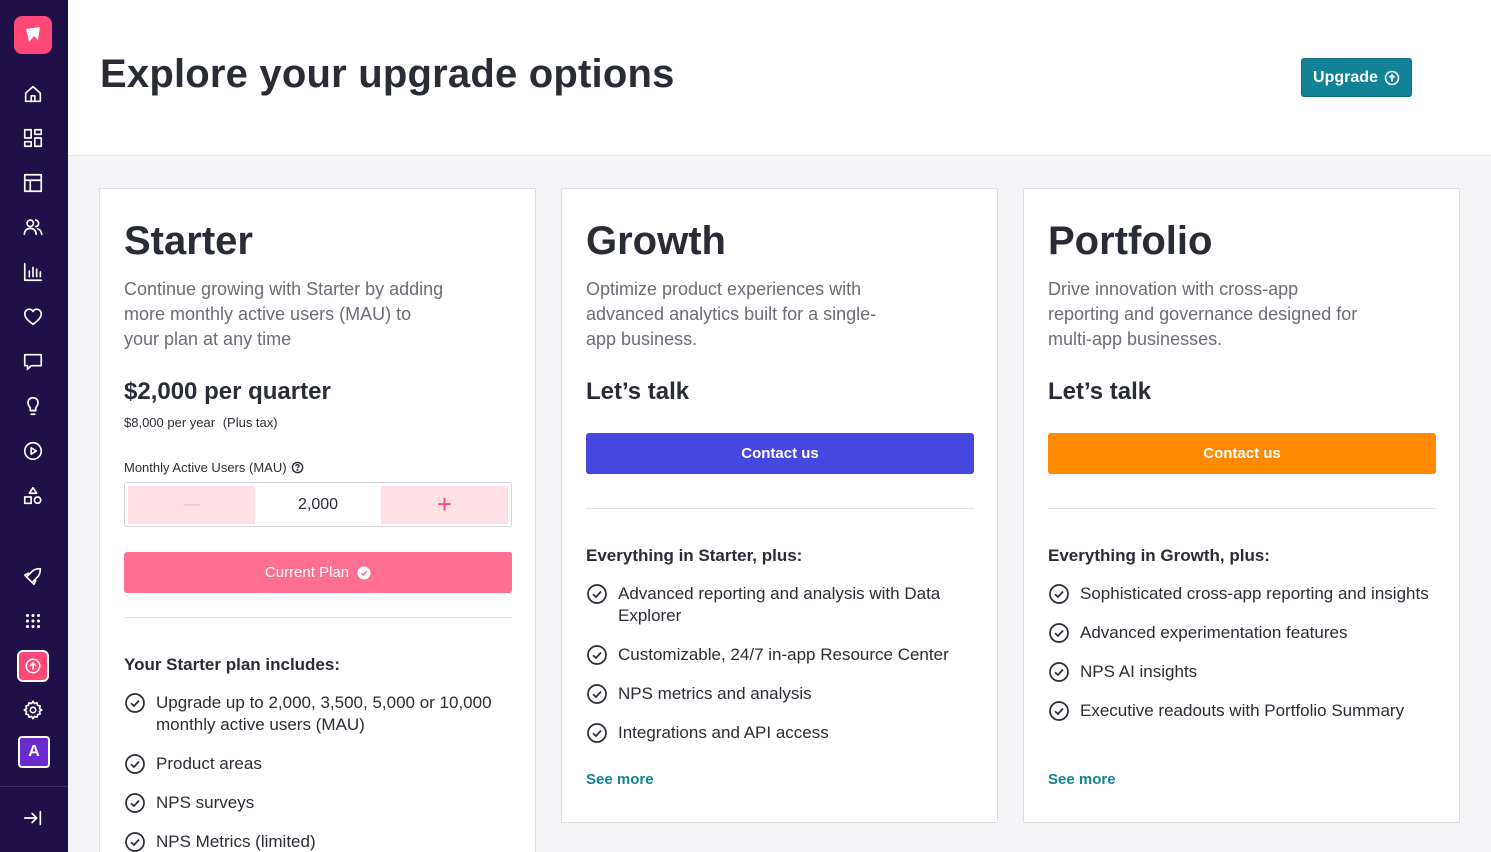 The height and width of the screenshot is (852, 1491). Describe the element at coordinates (307, 572) in the screenshot. I see `current-plan-label: Current Plan` at that location.